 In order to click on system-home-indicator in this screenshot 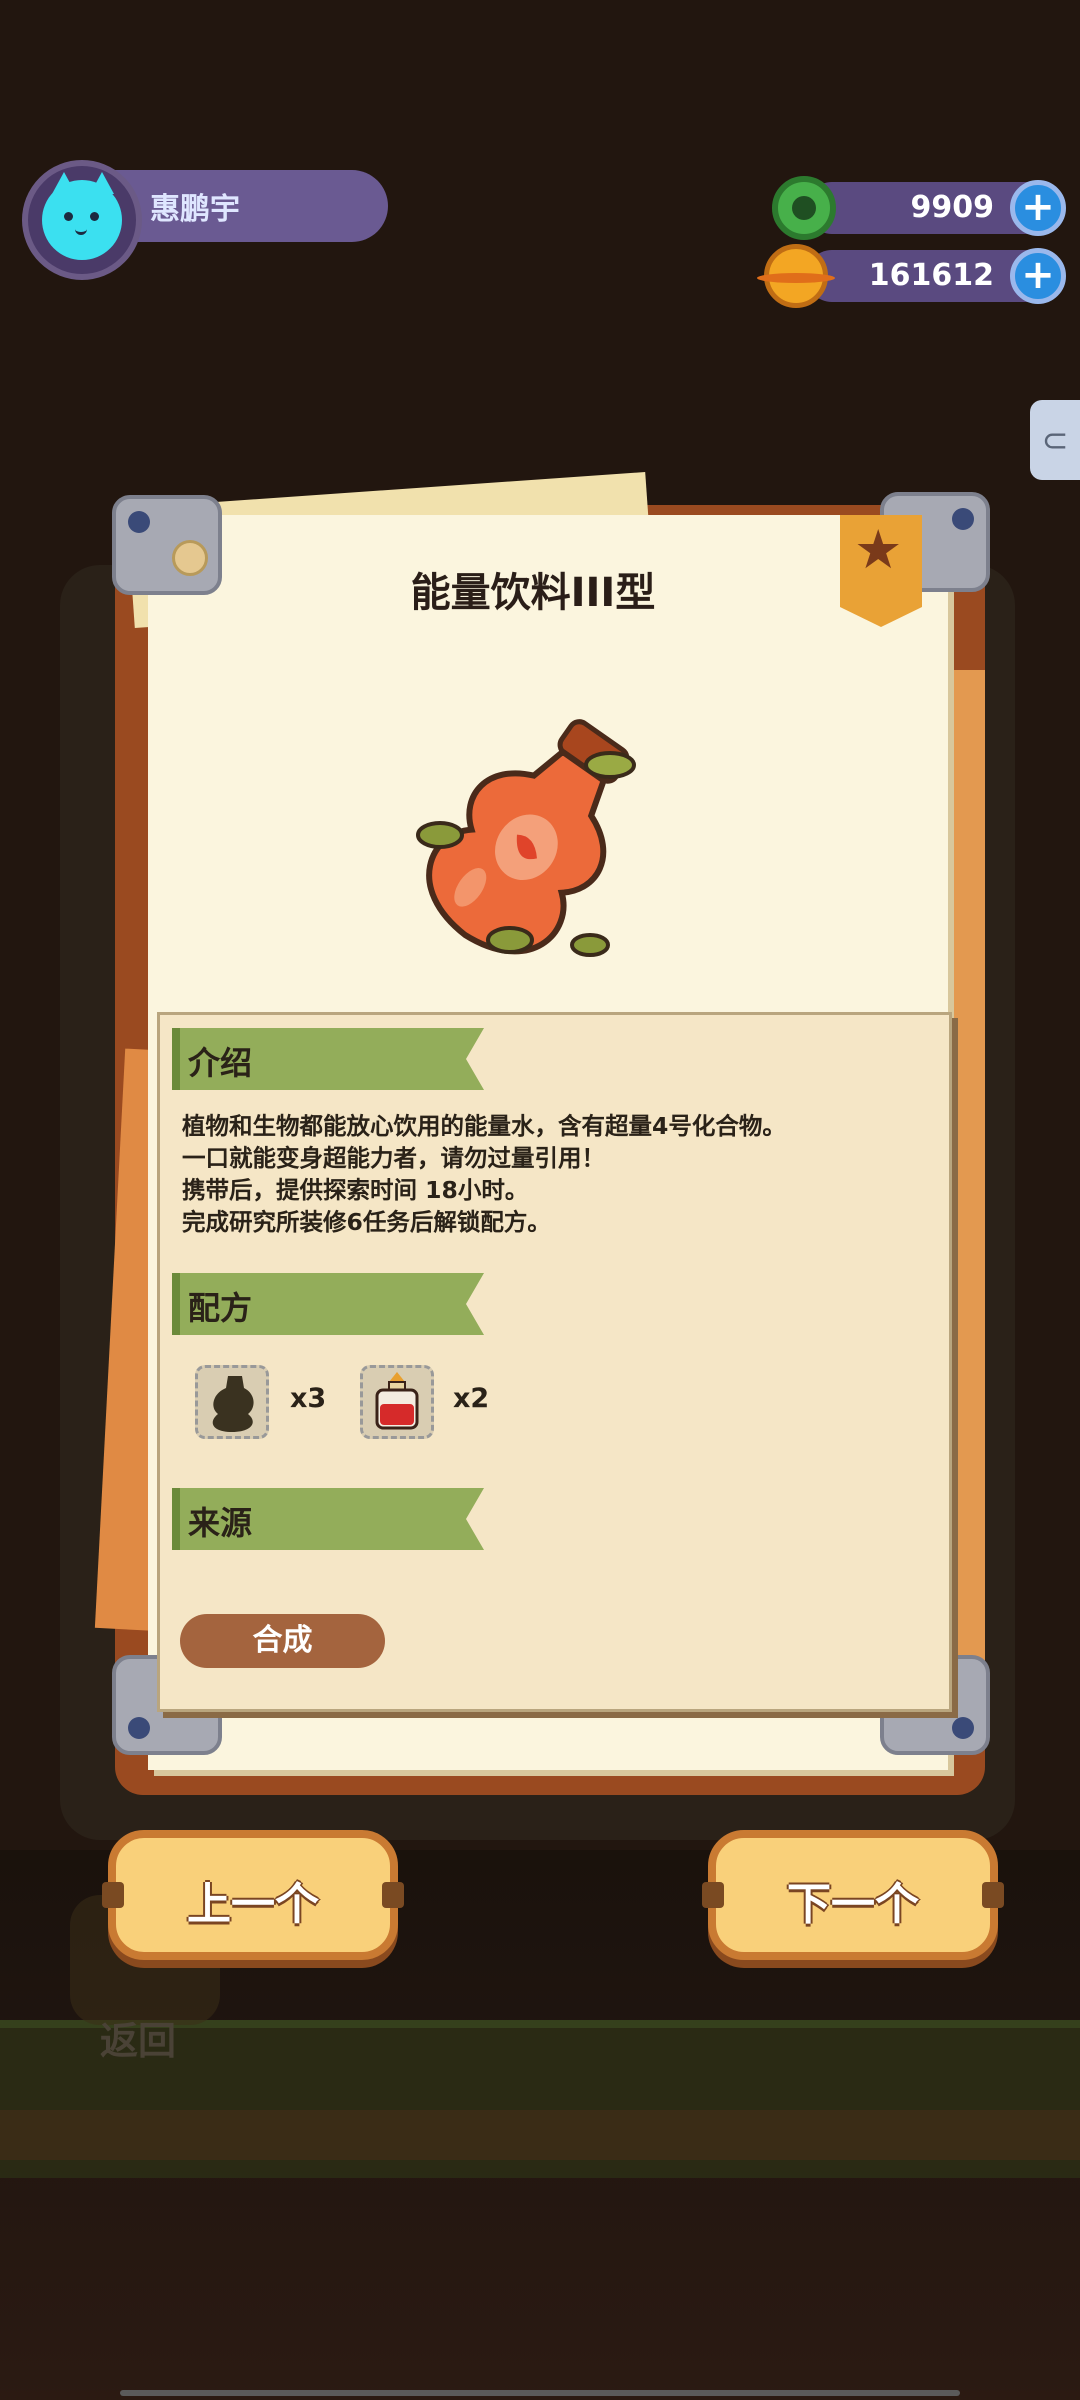, I will do `click(540, 2393)`.